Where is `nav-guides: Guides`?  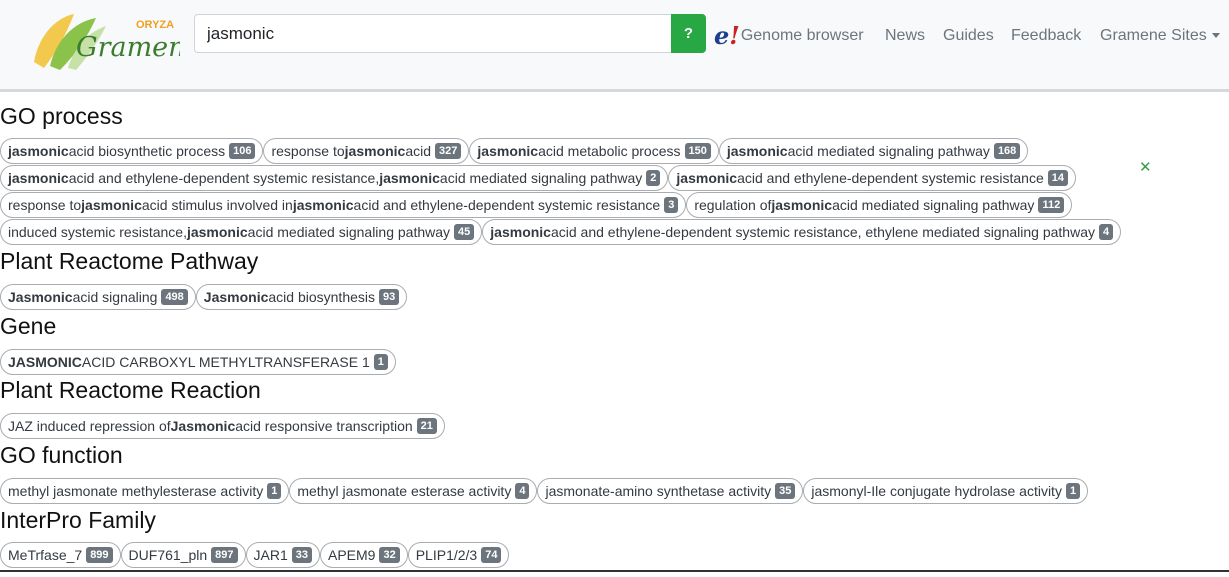
nav-guides: Guides is located at coordinates (968, 36).